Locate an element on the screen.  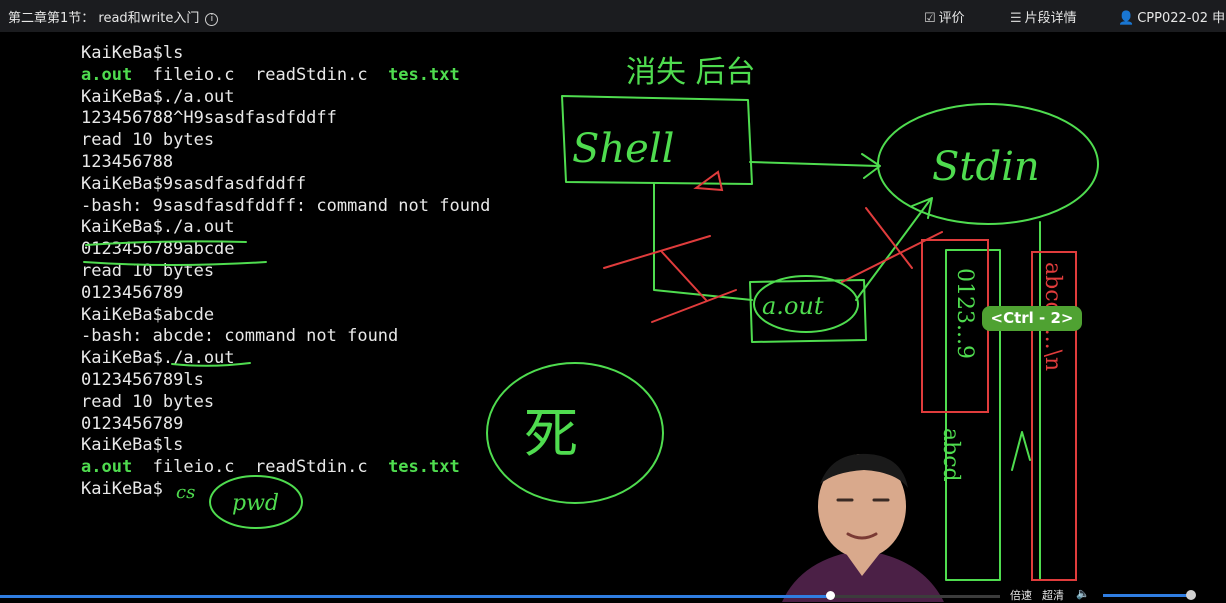
terminal-text: -bash: 9sasdfasdfddff: command not found is located at coordinates (286, 205).